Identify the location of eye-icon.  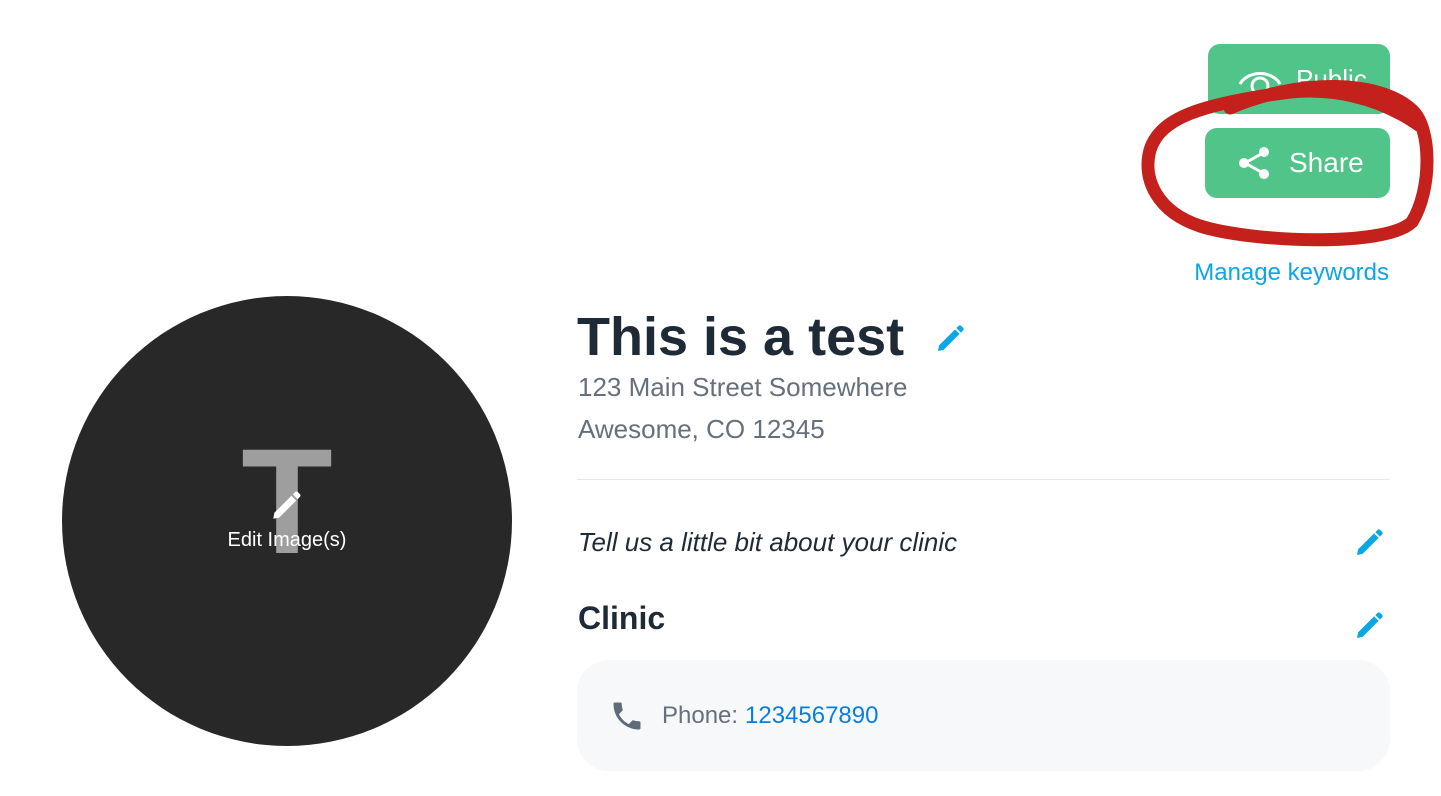
(1260, 81).